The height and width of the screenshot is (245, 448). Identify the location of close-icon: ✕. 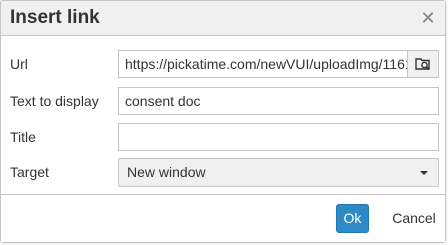
(428, 18).